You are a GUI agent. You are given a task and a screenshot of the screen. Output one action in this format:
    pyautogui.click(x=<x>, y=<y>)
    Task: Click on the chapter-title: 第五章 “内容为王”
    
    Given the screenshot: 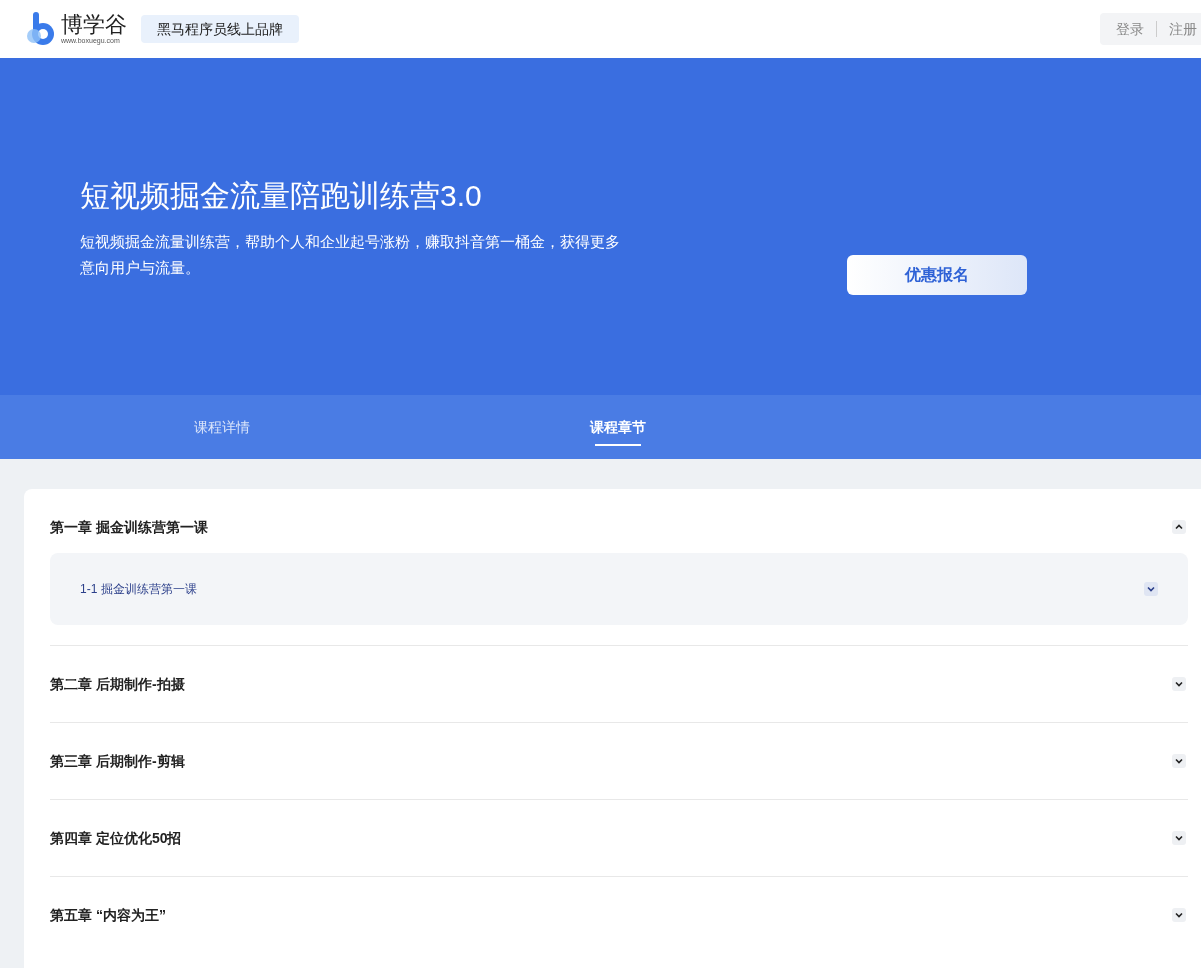 What is the action you would take?
    pyautogui.click(x=108, y=915)
    